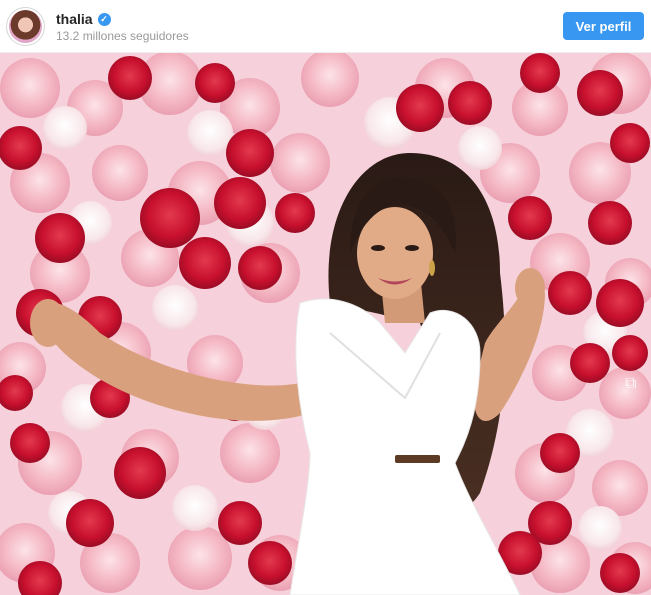  What do you see at coordinates (104, 19) in the screenshot?
I see `verified-badge-icon: ✓` at bounding box center [104, 19].